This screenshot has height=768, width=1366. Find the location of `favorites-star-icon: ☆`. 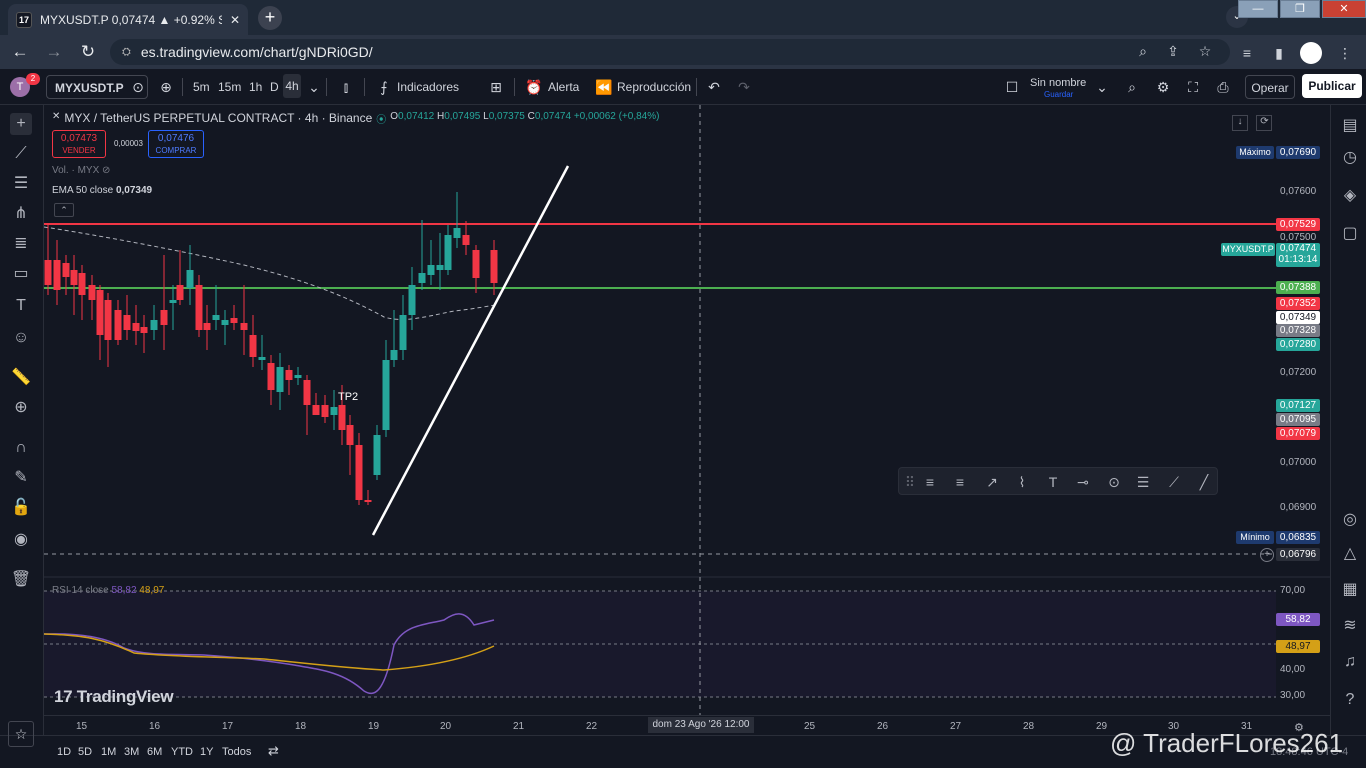

favorites-star-icon: ☆ is located at coordinates (21, 734).